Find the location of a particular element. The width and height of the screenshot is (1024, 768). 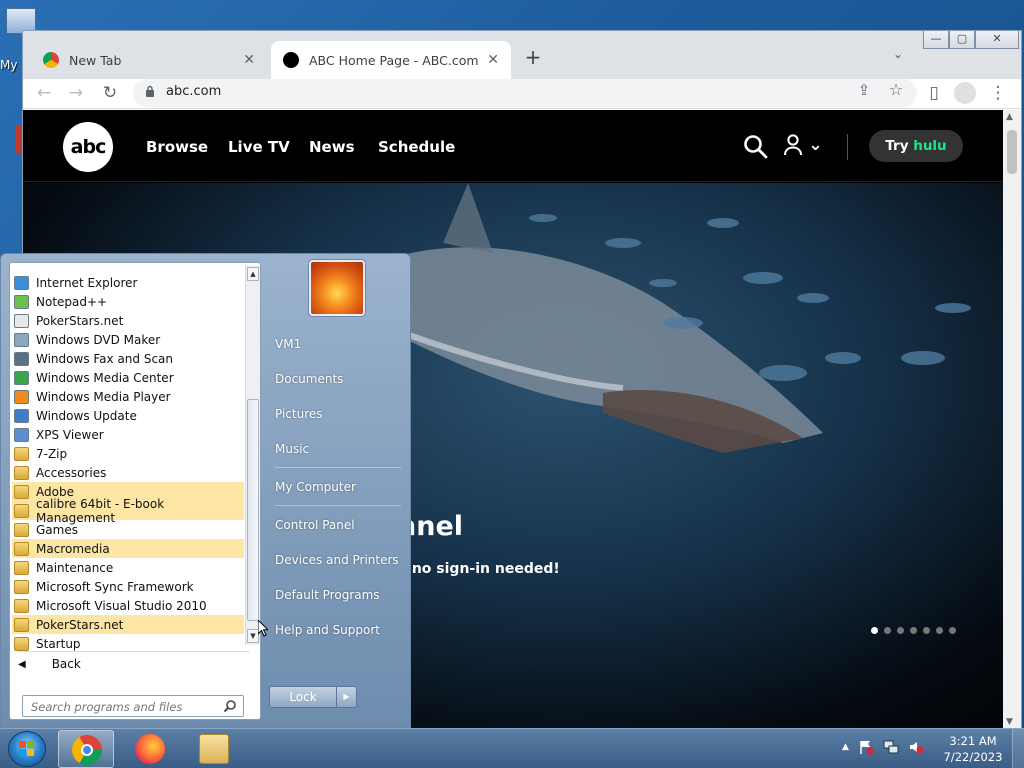

program-item: calibre 64bit - E-book Management is located at coordinates (128, 511).